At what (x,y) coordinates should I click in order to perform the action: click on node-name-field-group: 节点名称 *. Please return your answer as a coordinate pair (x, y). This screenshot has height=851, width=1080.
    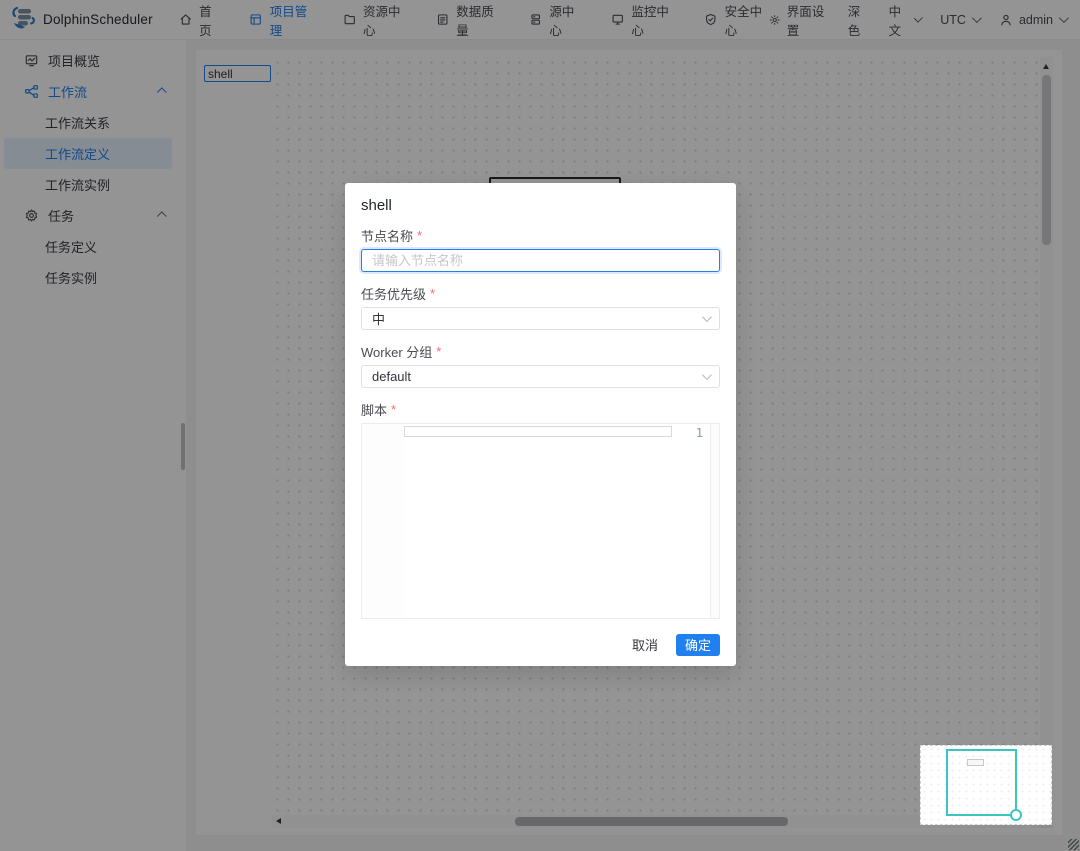
    Looking at the image, I should click on (540, 249).